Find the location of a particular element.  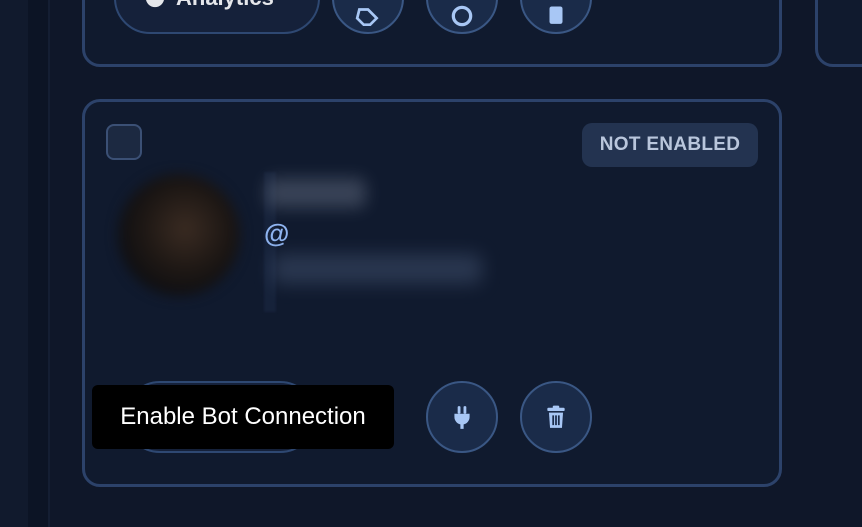

tooltip: Enable Bot Connection is located at coordinates (243, 417).